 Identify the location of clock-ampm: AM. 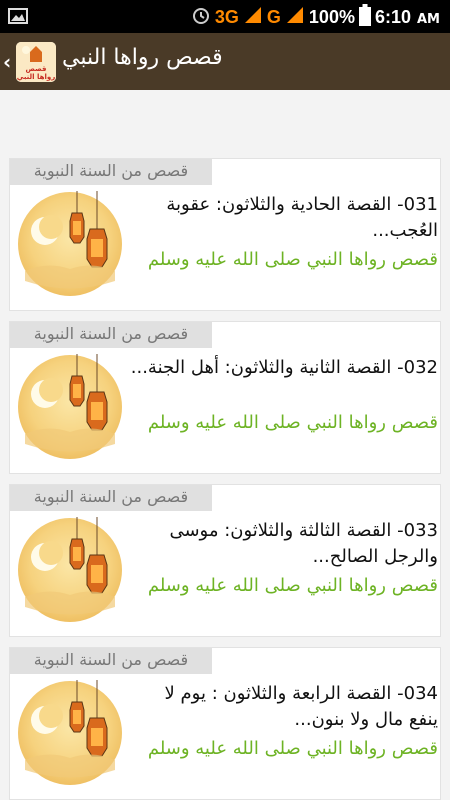
(428, 19).